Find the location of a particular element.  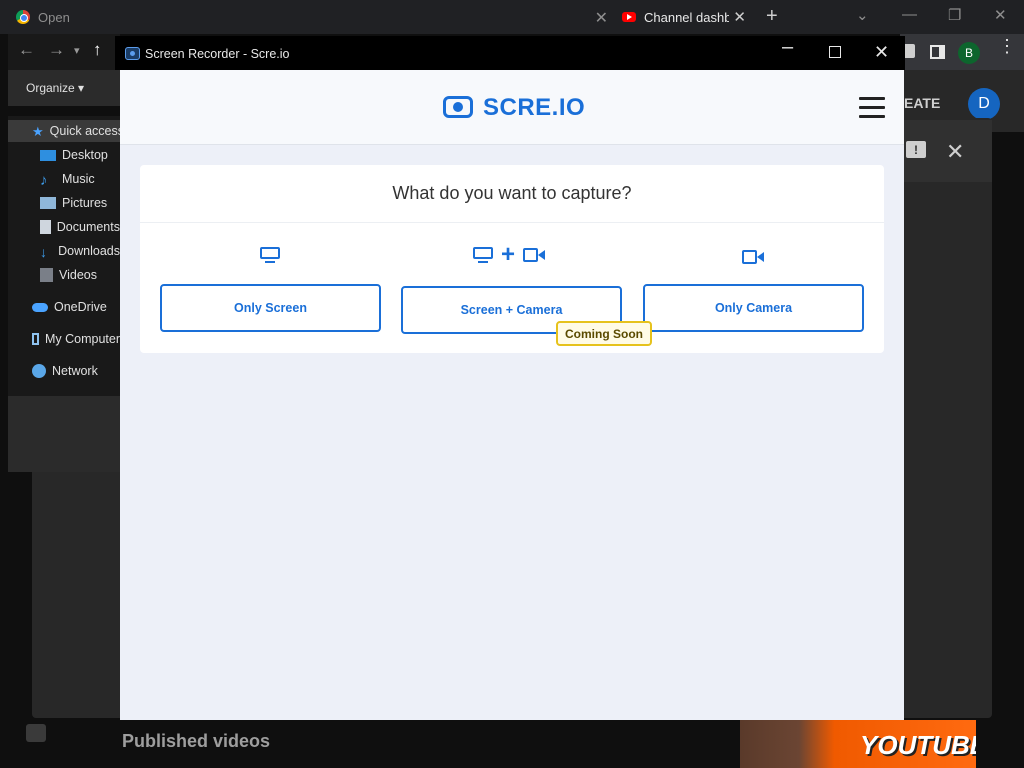

section-heading: Published videos is located at coordinates (196, 741).